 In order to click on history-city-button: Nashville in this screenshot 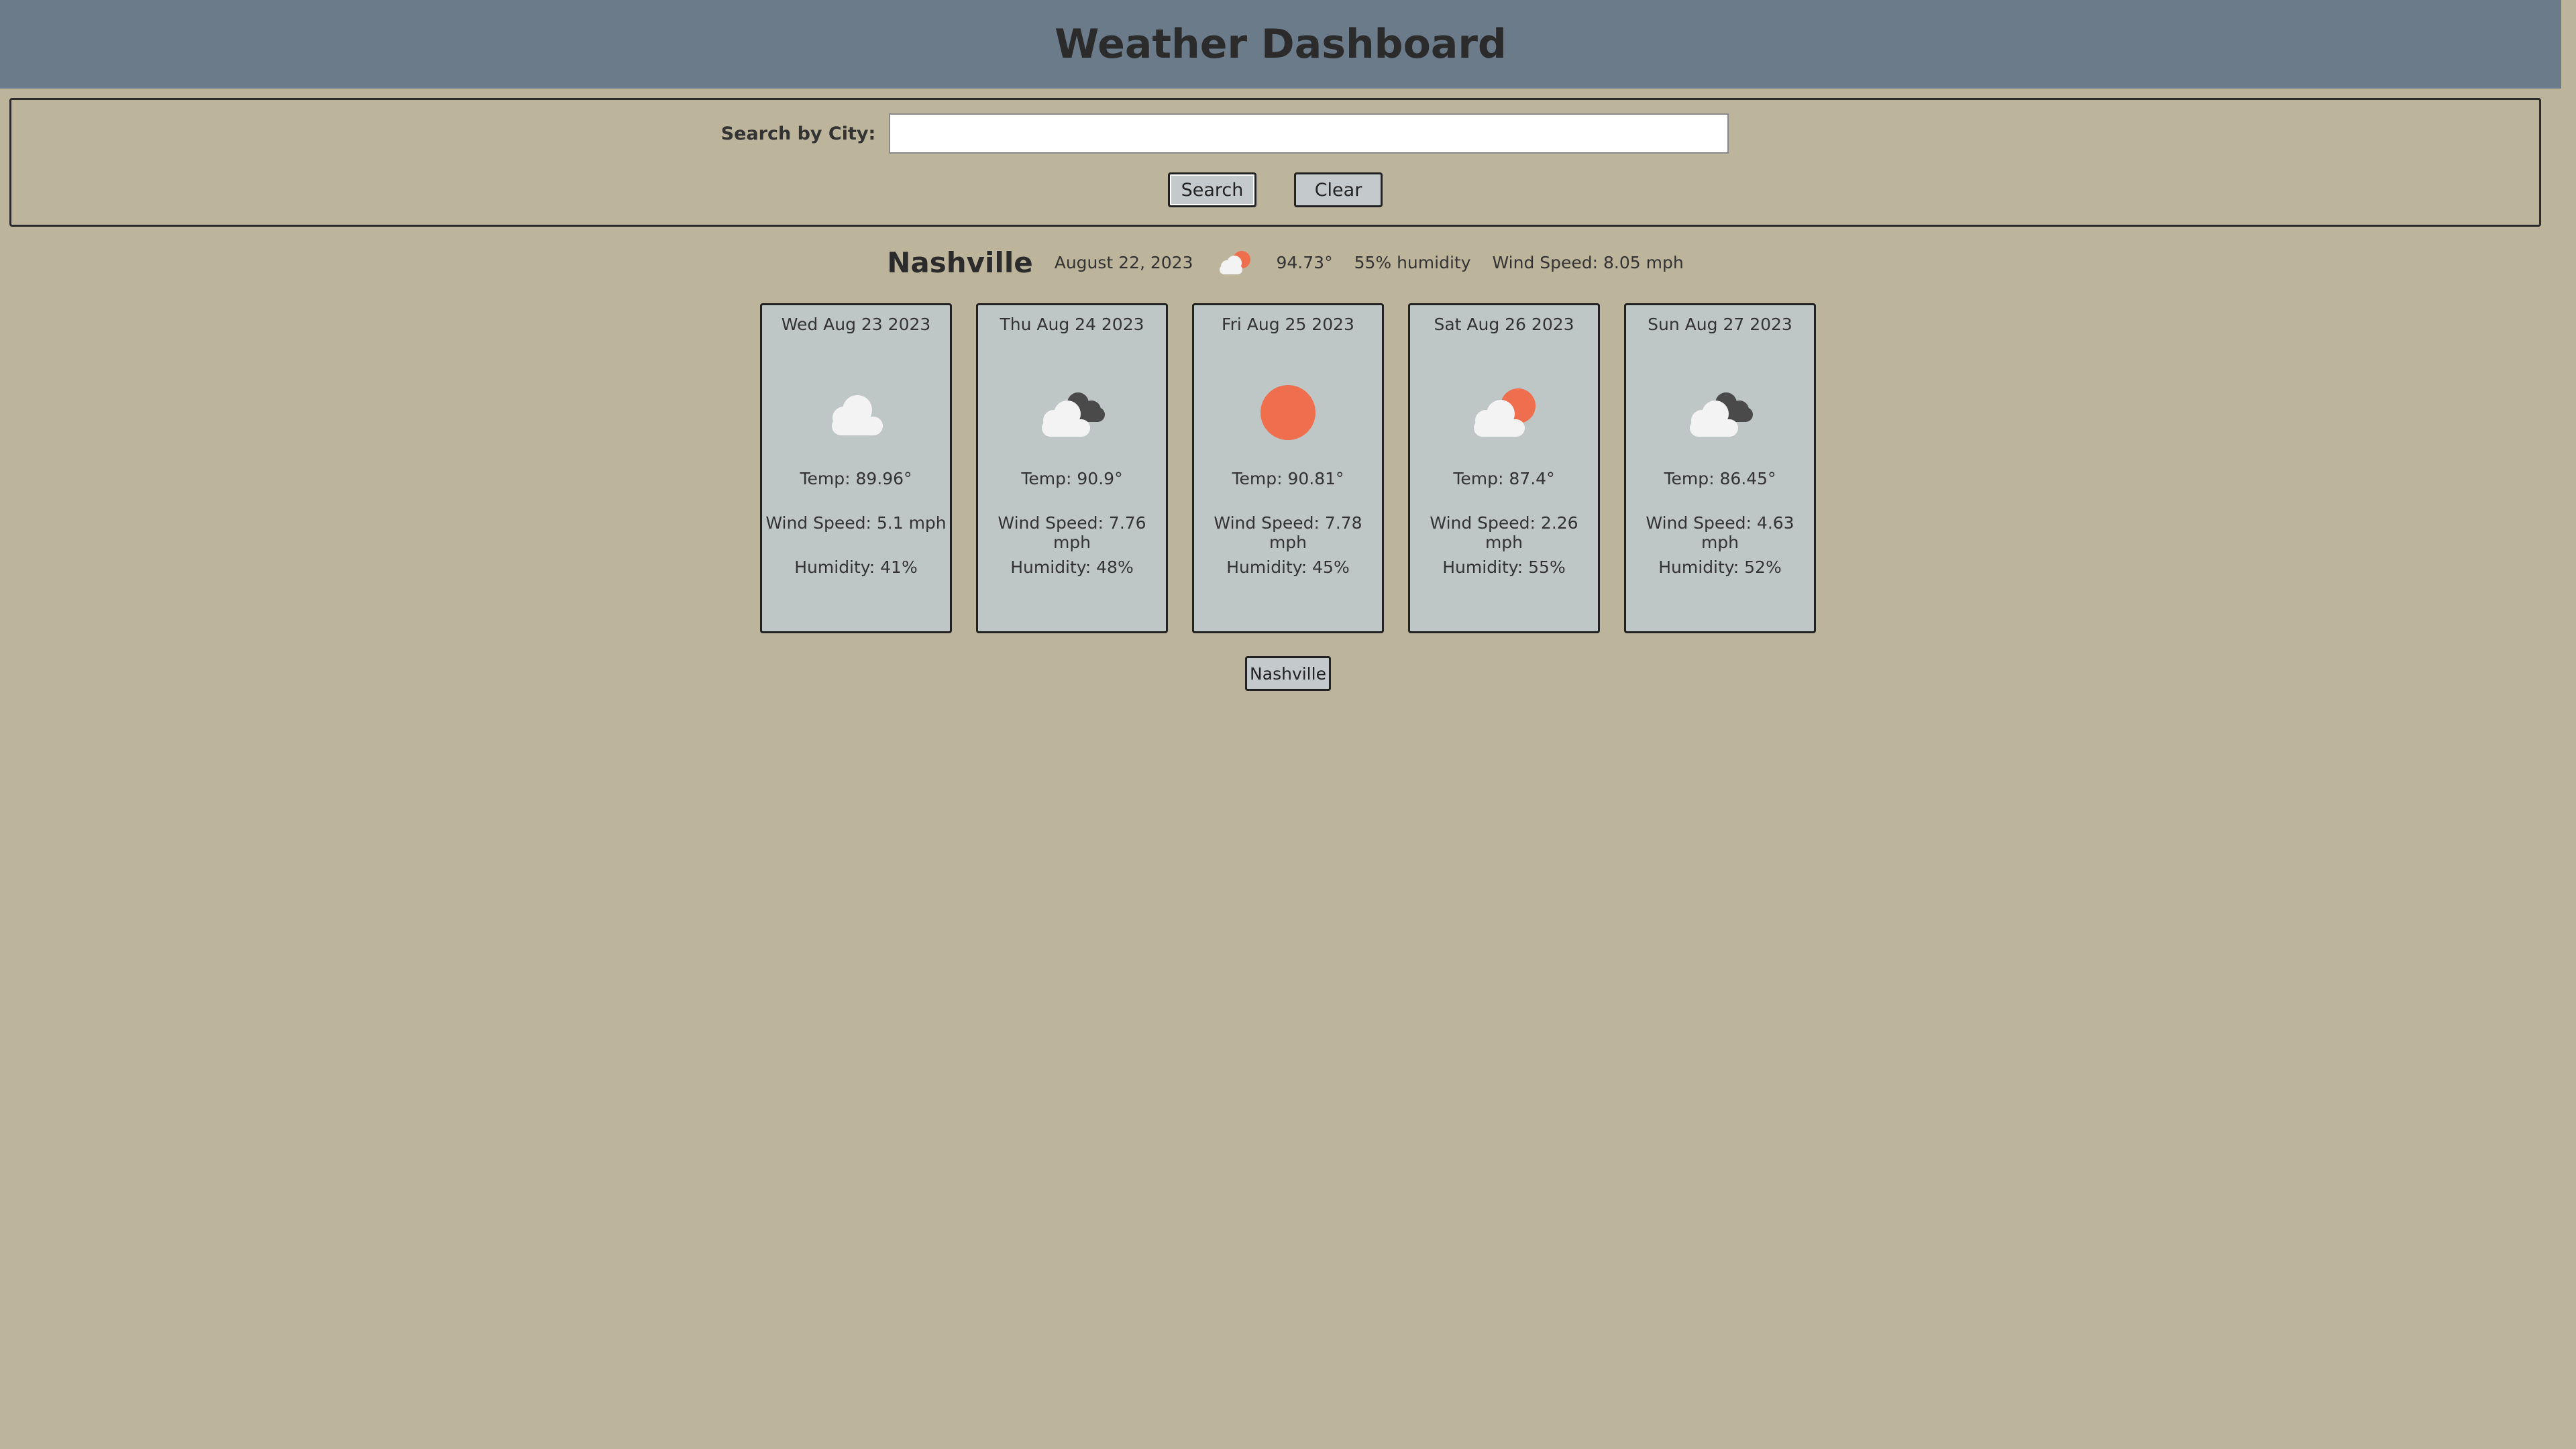, I will do `click(1288, 673)`.